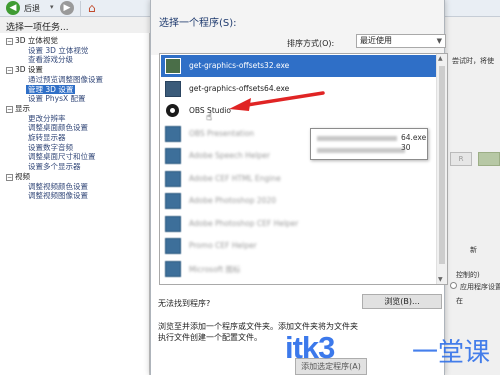  Describe the element at coordinates (229, 155) in the screenshot. I see `program-label: Adobe Speech Helper` at that location.